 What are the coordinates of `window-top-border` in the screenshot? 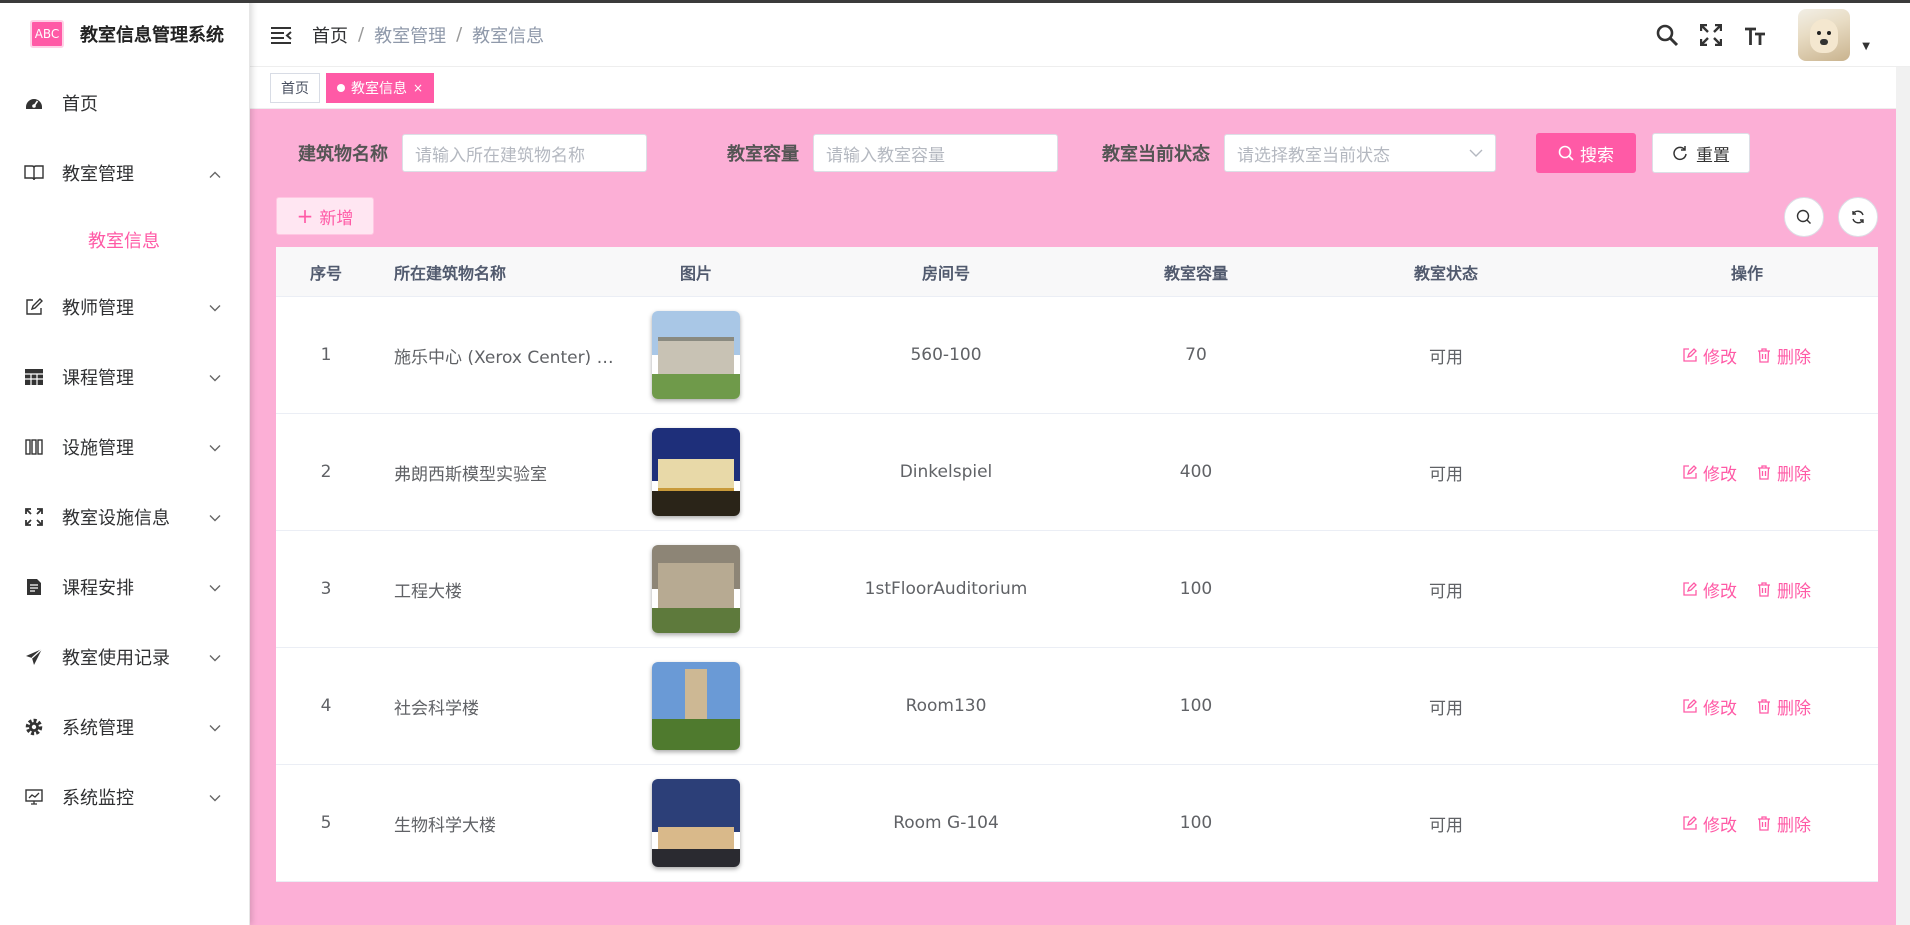 It's located at (955, 1).